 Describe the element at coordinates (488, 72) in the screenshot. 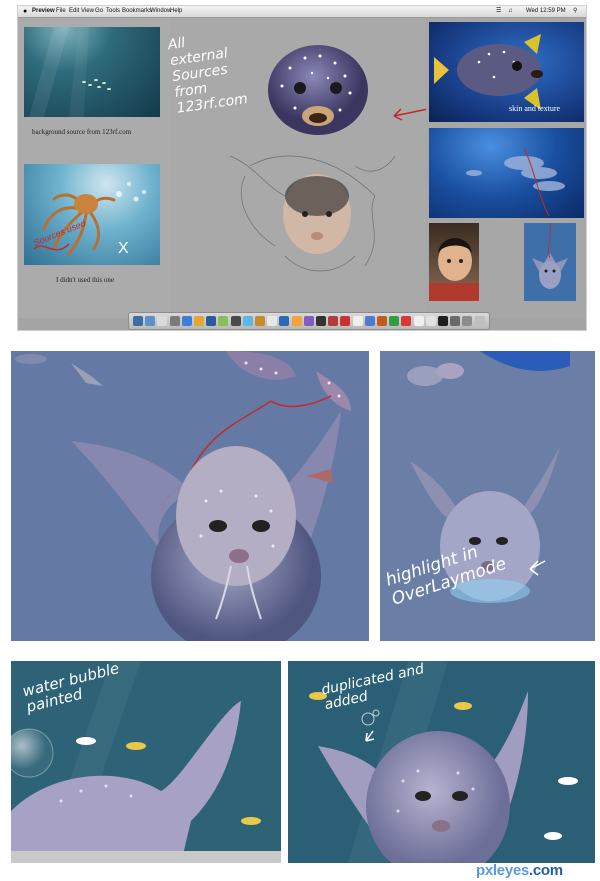

I see `yellow-fin-fish-graphic` at that location.